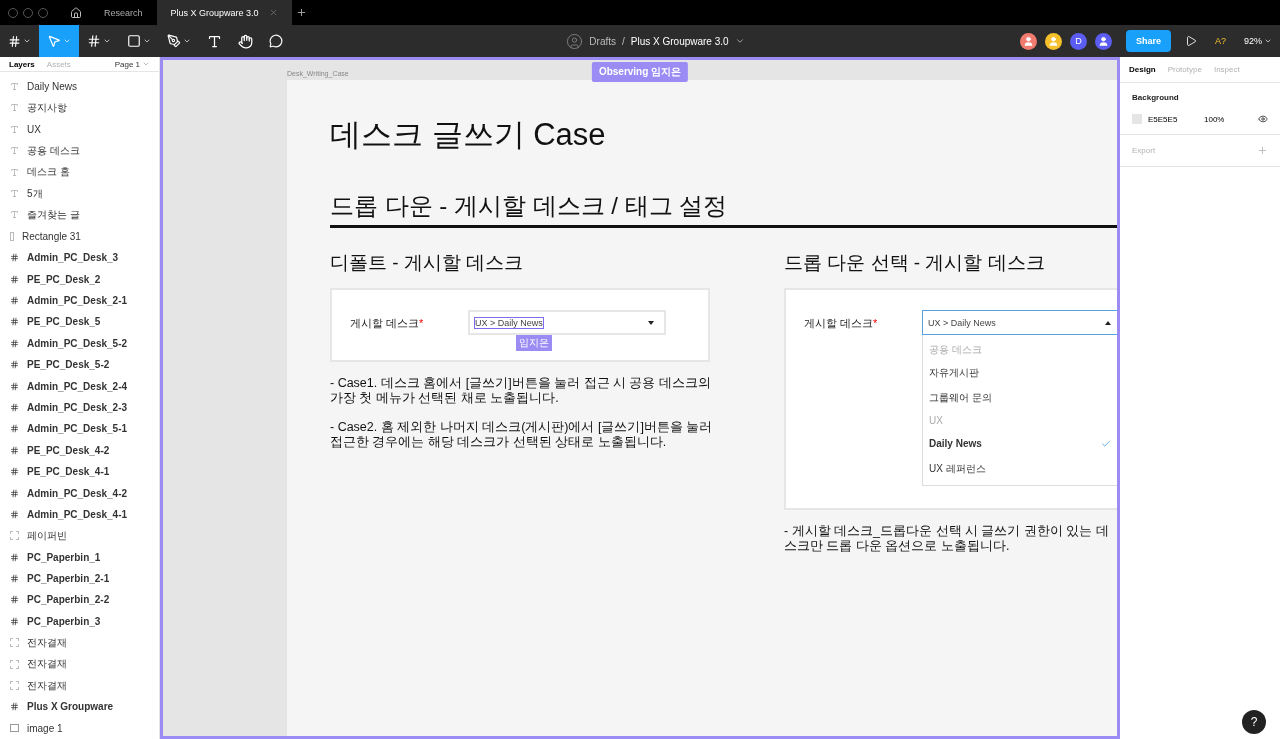 This screenshot has width=1280, height=739. I want to click on layer-name: PC_Paperbin_2-2, so click(68, 600).